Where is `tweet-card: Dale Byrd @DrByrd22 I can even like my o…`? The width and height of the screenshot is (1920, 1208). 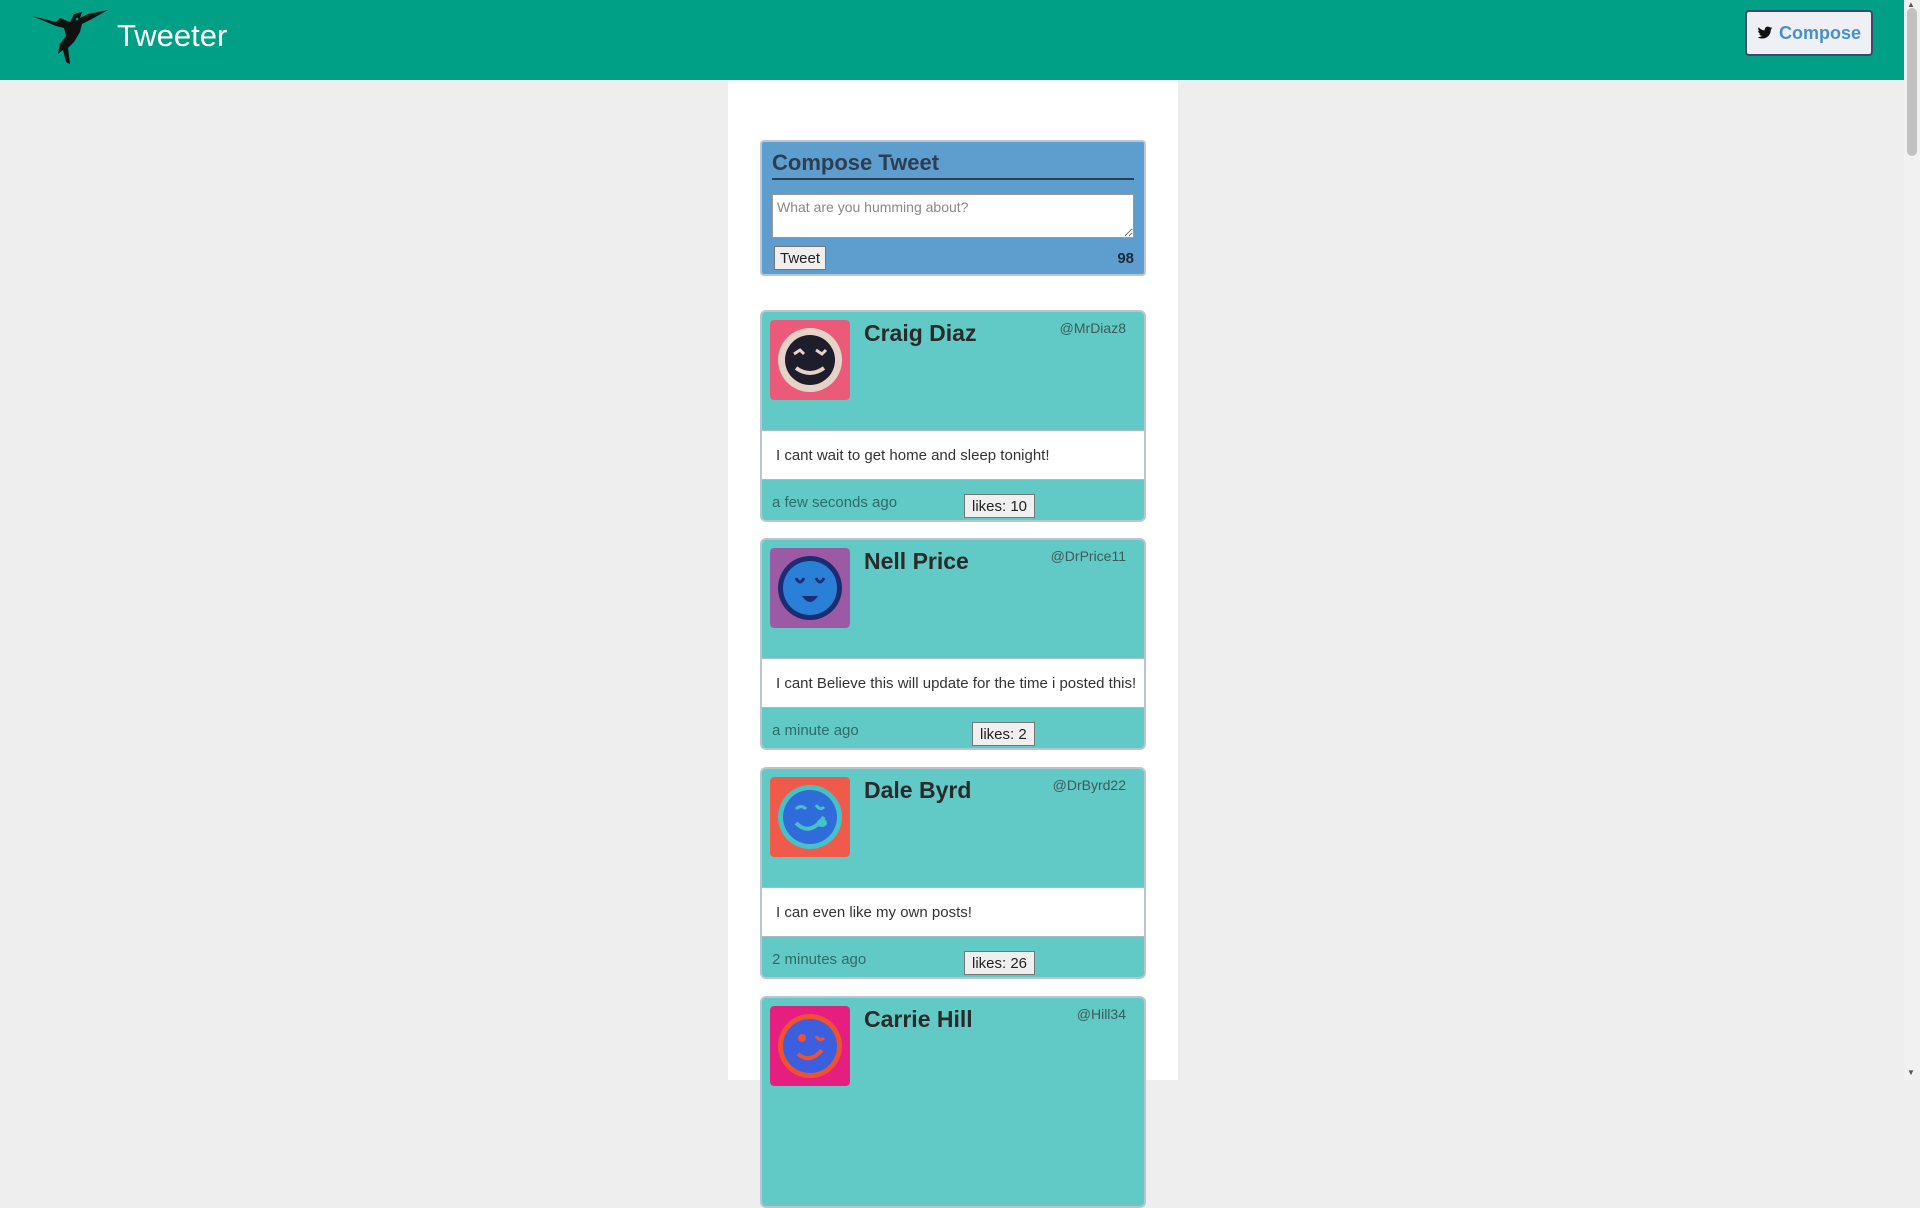
tweet-card: Dale Byrd @DrByrd22 I can even like my o… is located at coordinates (953, 873).